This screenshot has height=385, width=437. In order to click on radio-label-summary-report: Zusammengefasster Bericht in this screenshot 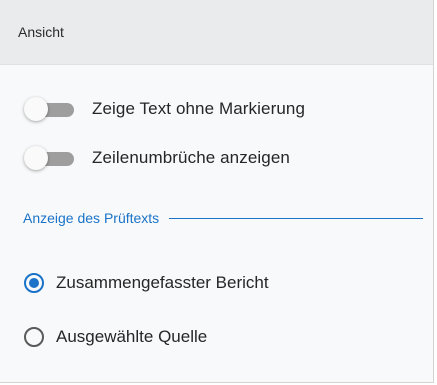, I will do `click(162, 282)`.